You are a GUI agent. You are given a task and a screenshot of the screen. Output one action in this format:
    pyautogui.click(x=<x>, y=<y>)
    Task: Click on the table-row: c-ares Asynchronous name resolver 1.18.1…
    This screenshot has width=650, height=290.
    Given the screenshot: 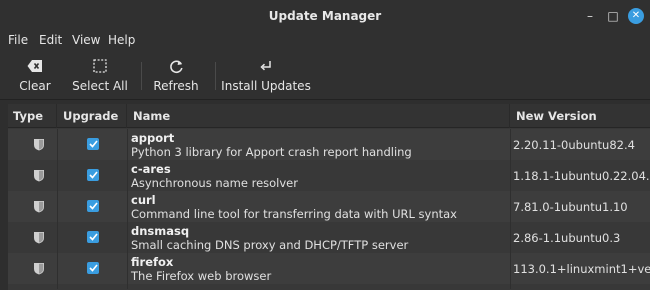 What is the action you would take?
    pyautogui.click(x=329, y=175)
    